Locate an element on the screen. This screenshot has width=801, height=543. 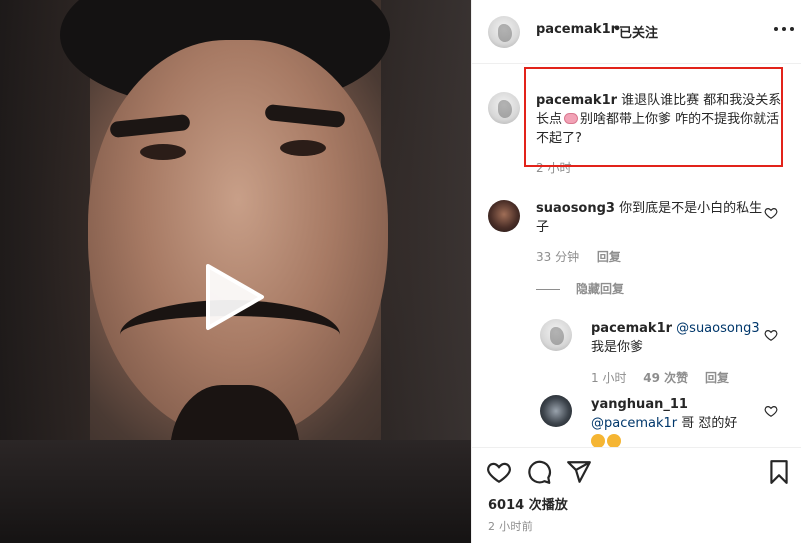
comment-meta: 33 分钟 回复 is located at coordinates (585, 256).